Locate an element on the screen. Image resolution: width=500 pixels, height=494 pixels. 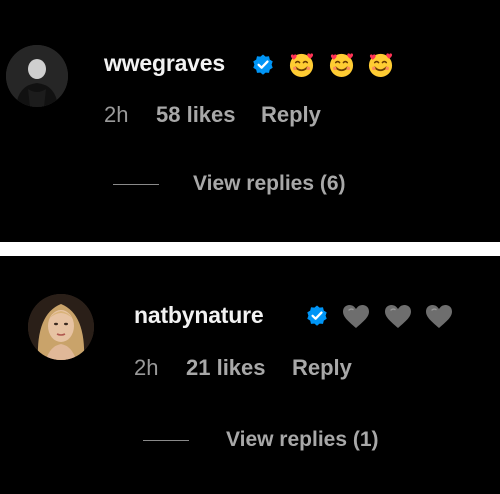
likes-count: 21 likes is located at coordinates (226, 368).